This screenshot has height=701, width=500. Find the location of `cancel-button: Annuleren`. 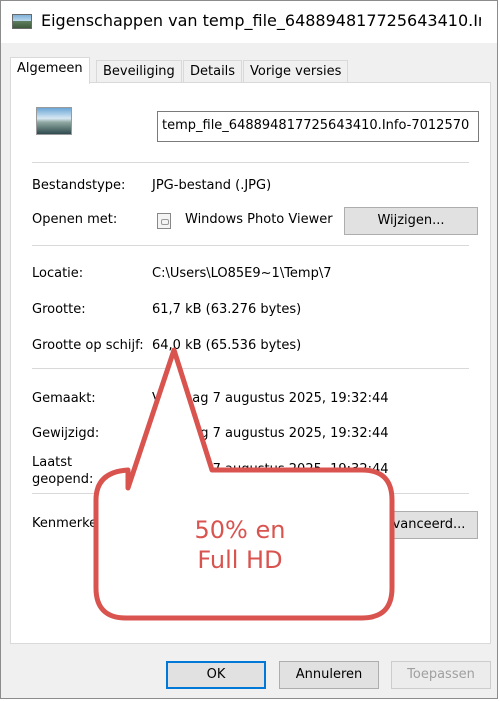

cancel-button: Annuleren is located at coordinates (329, 675).